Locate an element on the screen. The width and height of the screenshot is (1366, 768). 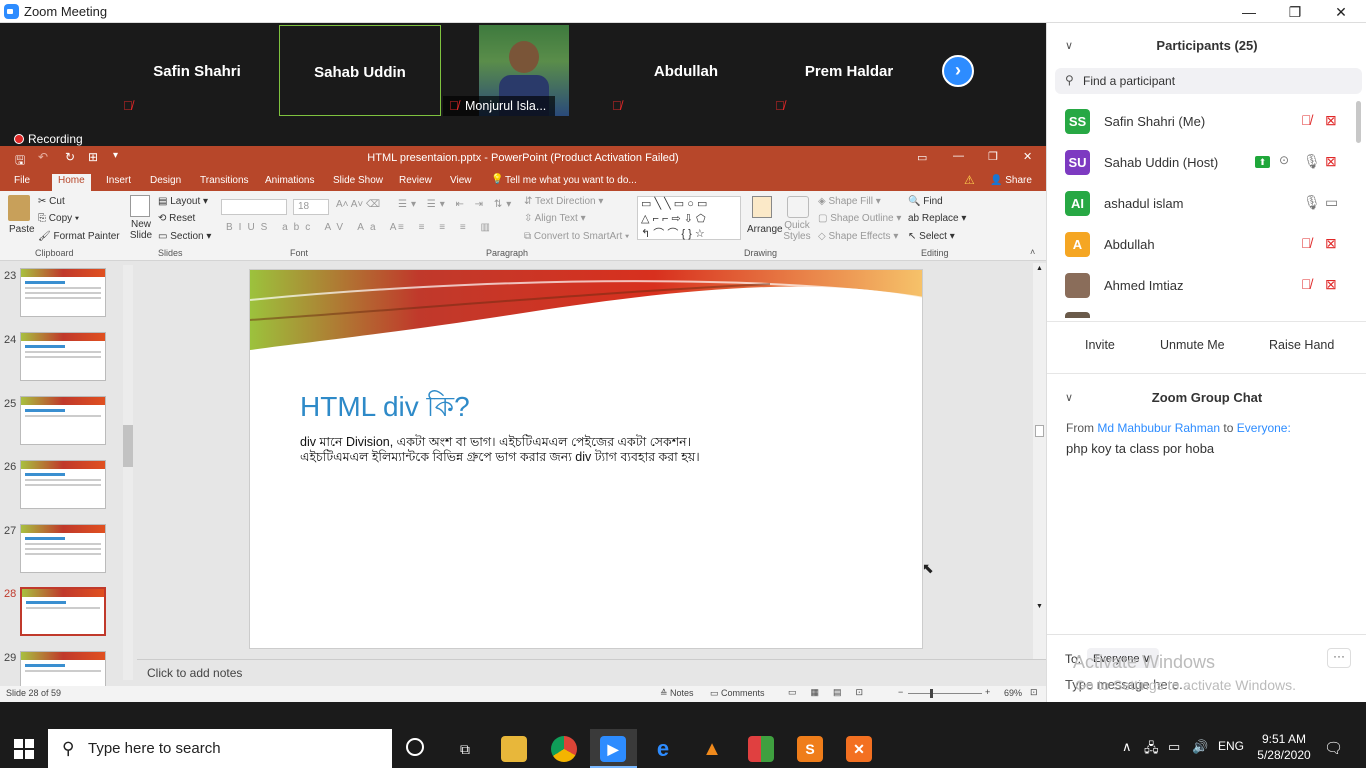
share-button: 👤 Share is located at coordinates (1011, 180).